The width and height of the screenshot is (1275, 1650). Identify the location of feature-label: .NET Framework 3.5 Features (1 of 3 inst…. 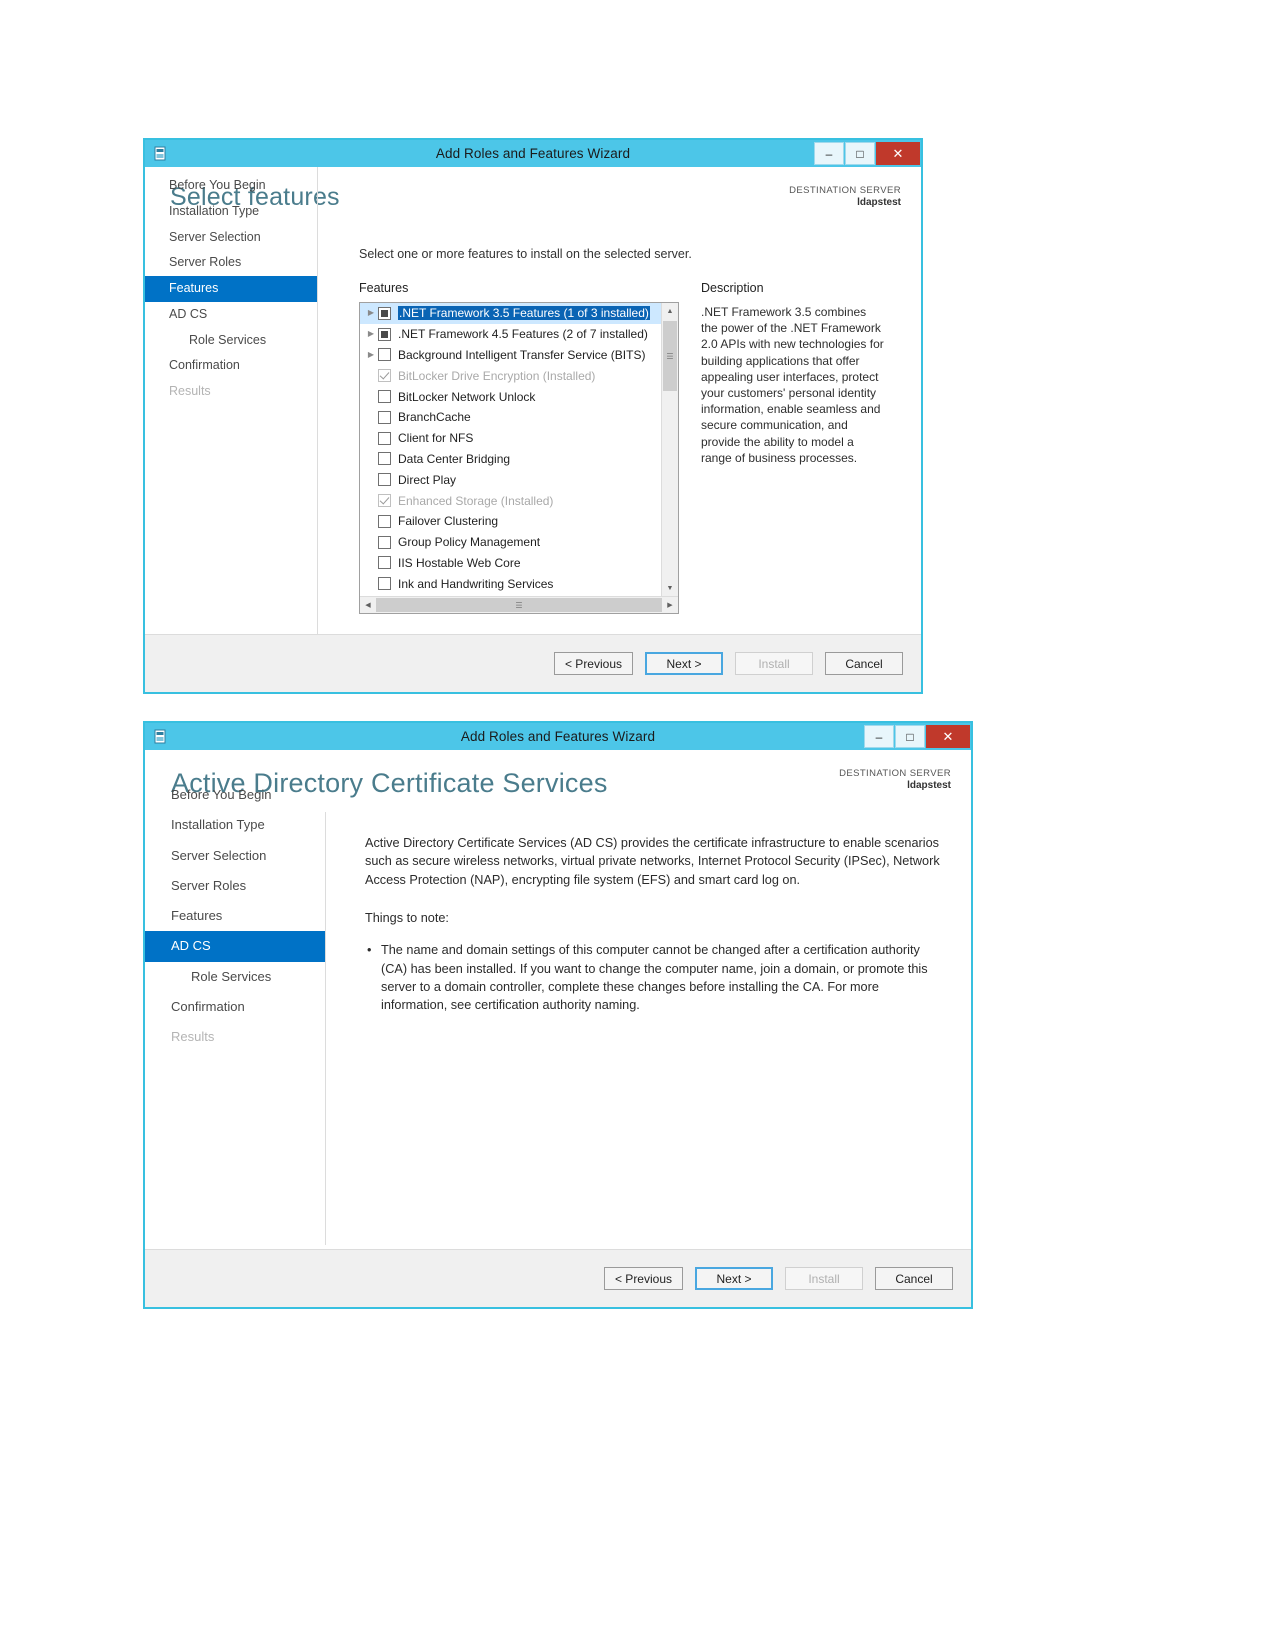
(524, 313).